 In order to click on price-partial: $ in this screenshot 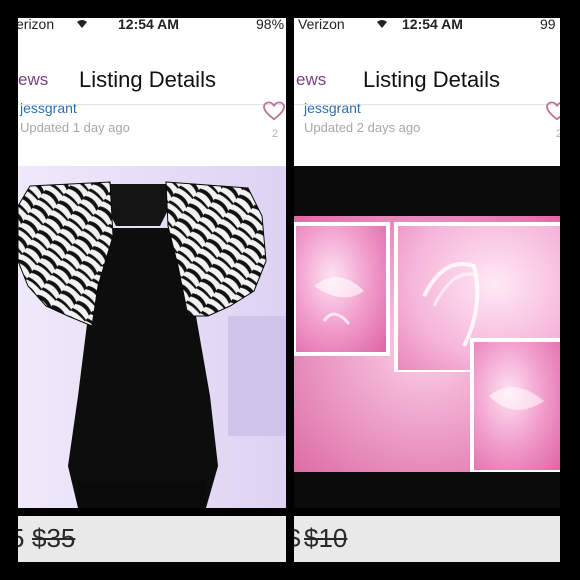, I will do `click(297, 538)`.